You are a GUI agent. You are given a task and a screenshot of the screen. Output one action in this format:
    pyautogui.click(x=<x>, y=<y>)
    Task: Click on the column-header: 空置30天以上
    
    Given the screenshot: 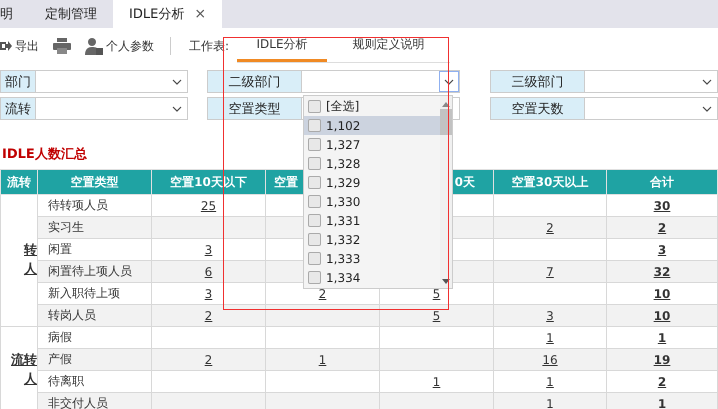 What is the action you would take?
    pyautogui.click(x=550, y=182)
    